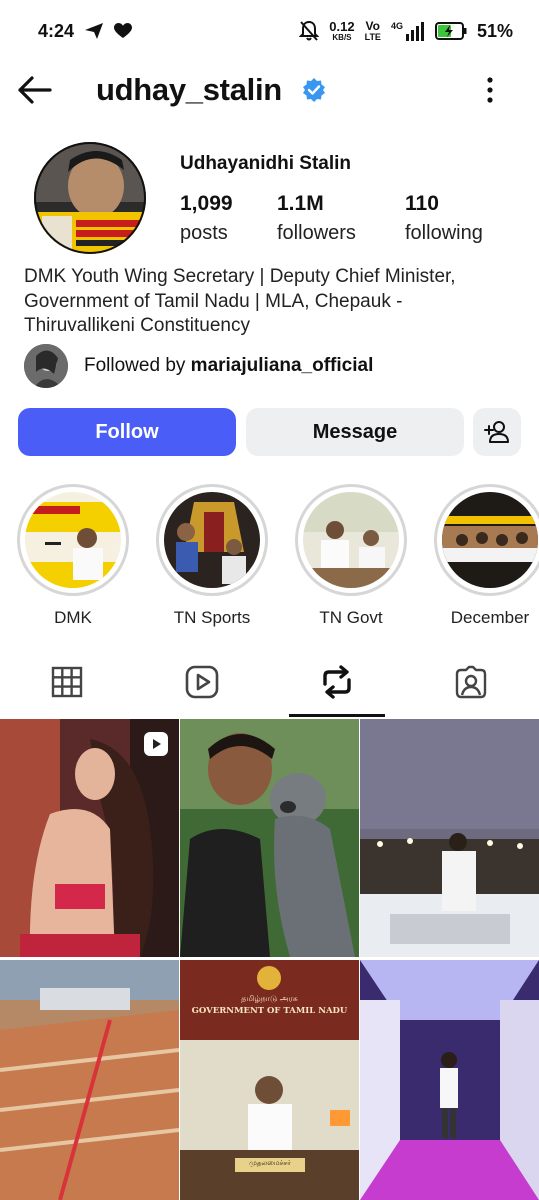  What do you see at coordinates (408, 31) in the screenshot?
I see `signal-icon: 4G` at bounding box center [408, 31].